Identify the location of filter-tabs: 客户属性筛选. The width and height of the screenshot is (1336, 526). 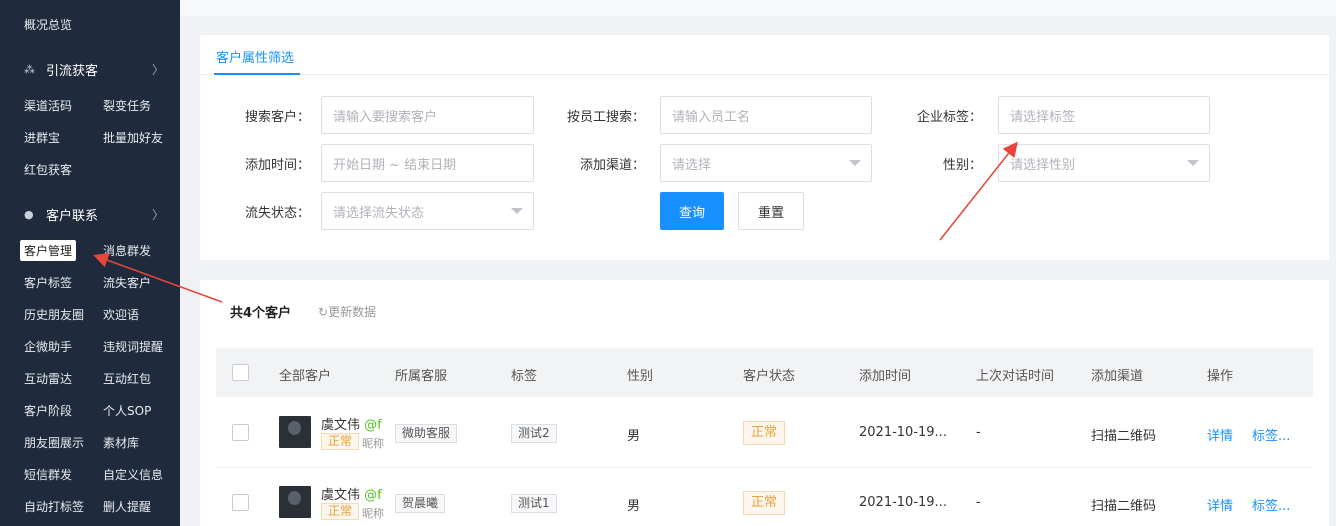
(764, 55).